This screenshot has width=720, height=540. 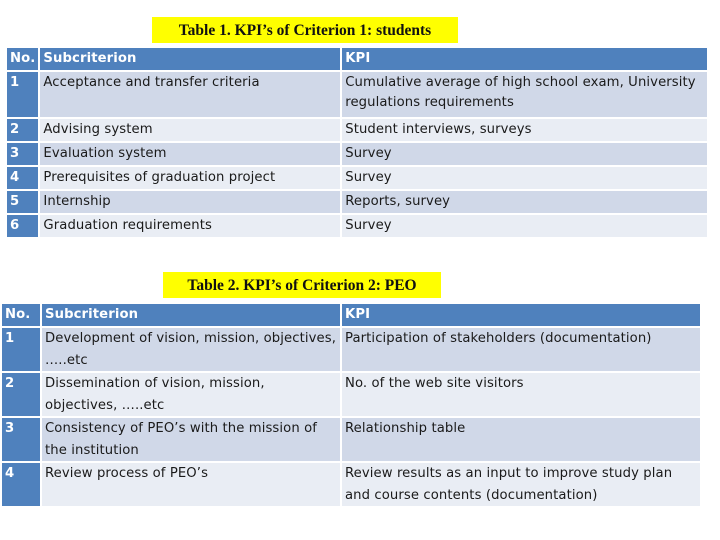 I want to click on table2-caption: Table 2. KPI’s of Criterion 2: PEO, so click(x=302, y=285).